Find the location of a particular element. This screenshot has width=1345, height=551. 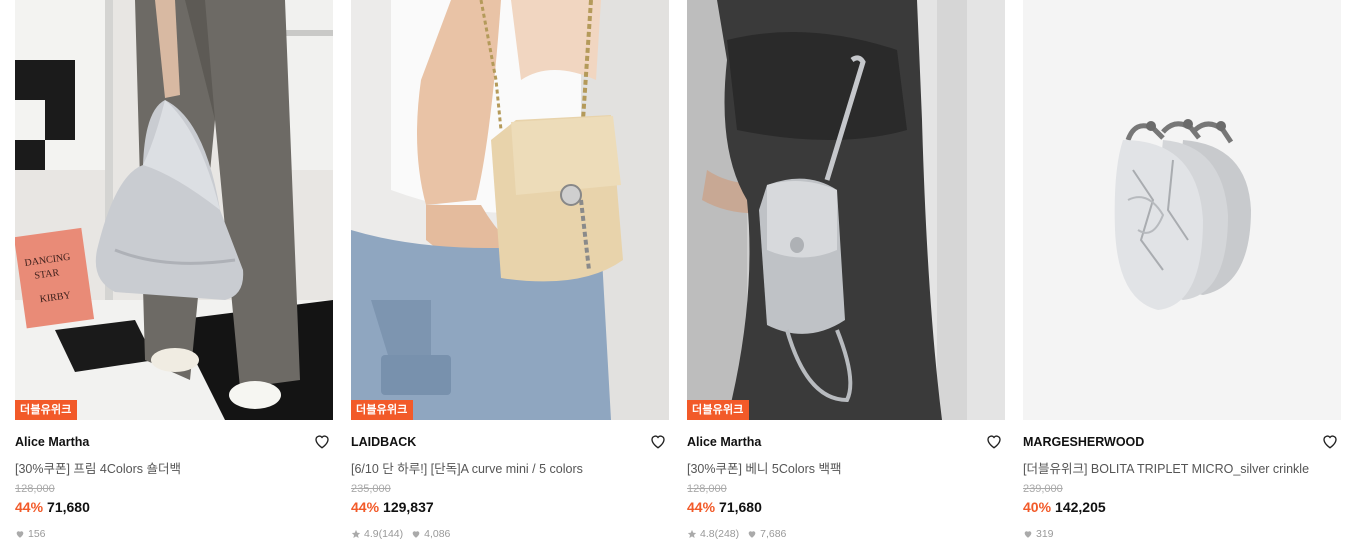

original-price: 239,000 is located at coordinates (1043, 489).